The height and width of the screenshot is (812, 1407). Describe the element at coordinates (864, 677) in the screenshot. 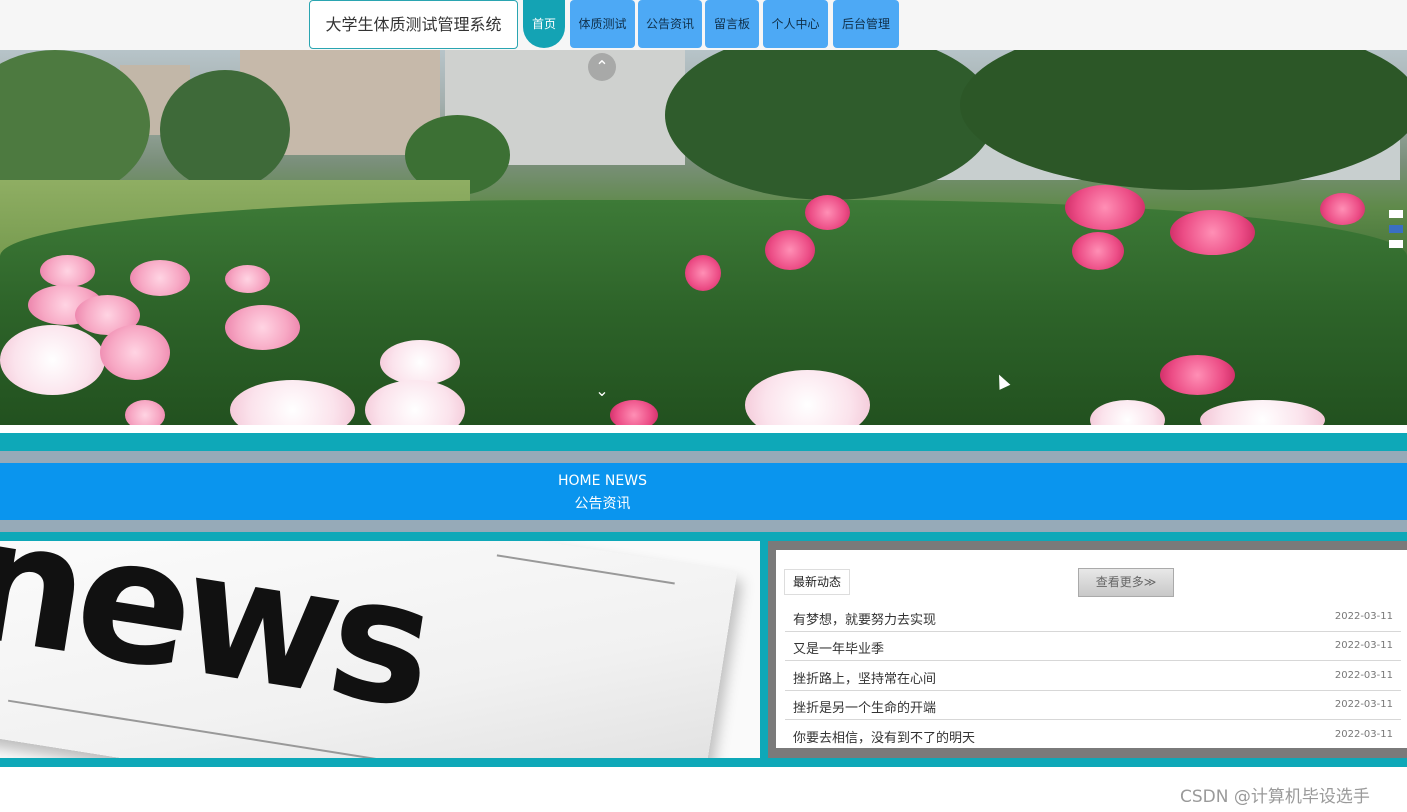

I see `news-title: 挫折路上，坚持常在心间` at that location.